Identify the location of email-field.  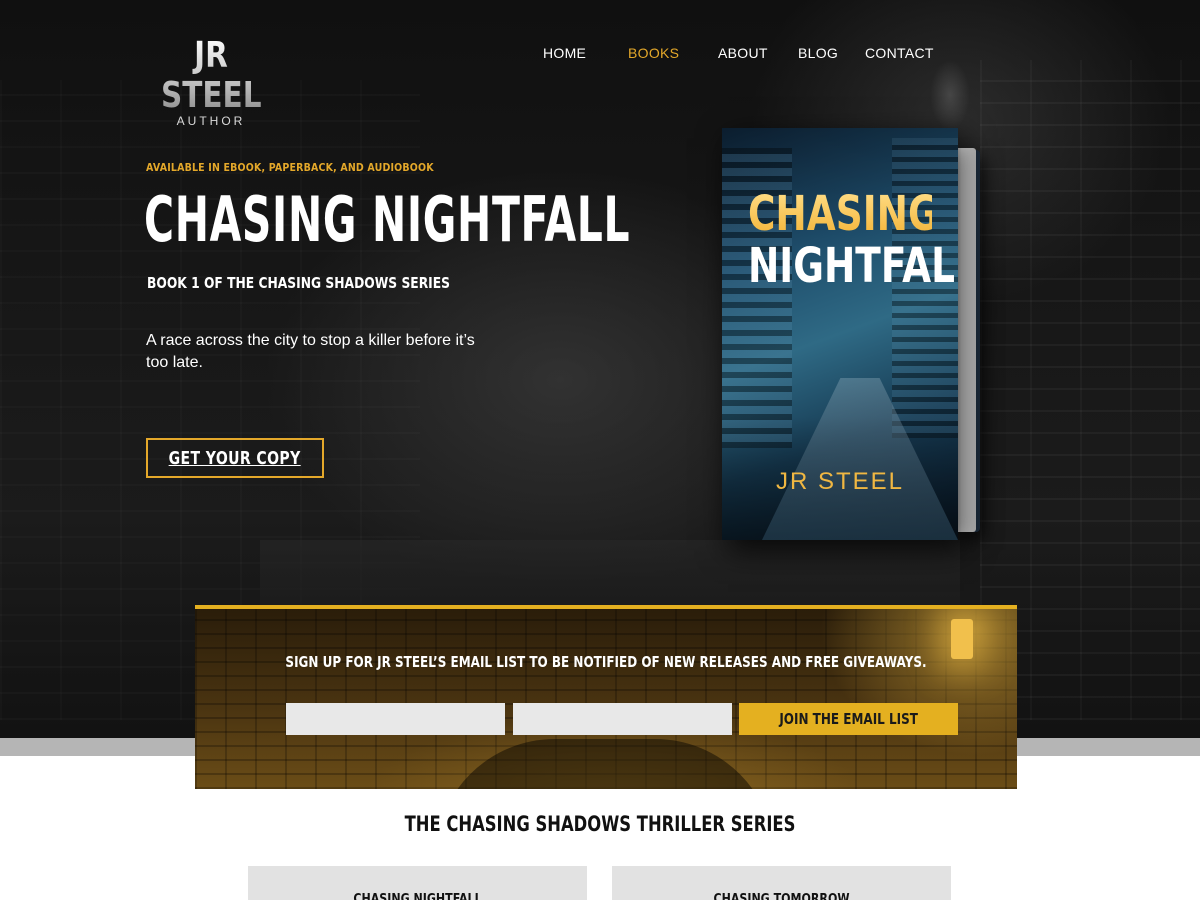
(622, 719).